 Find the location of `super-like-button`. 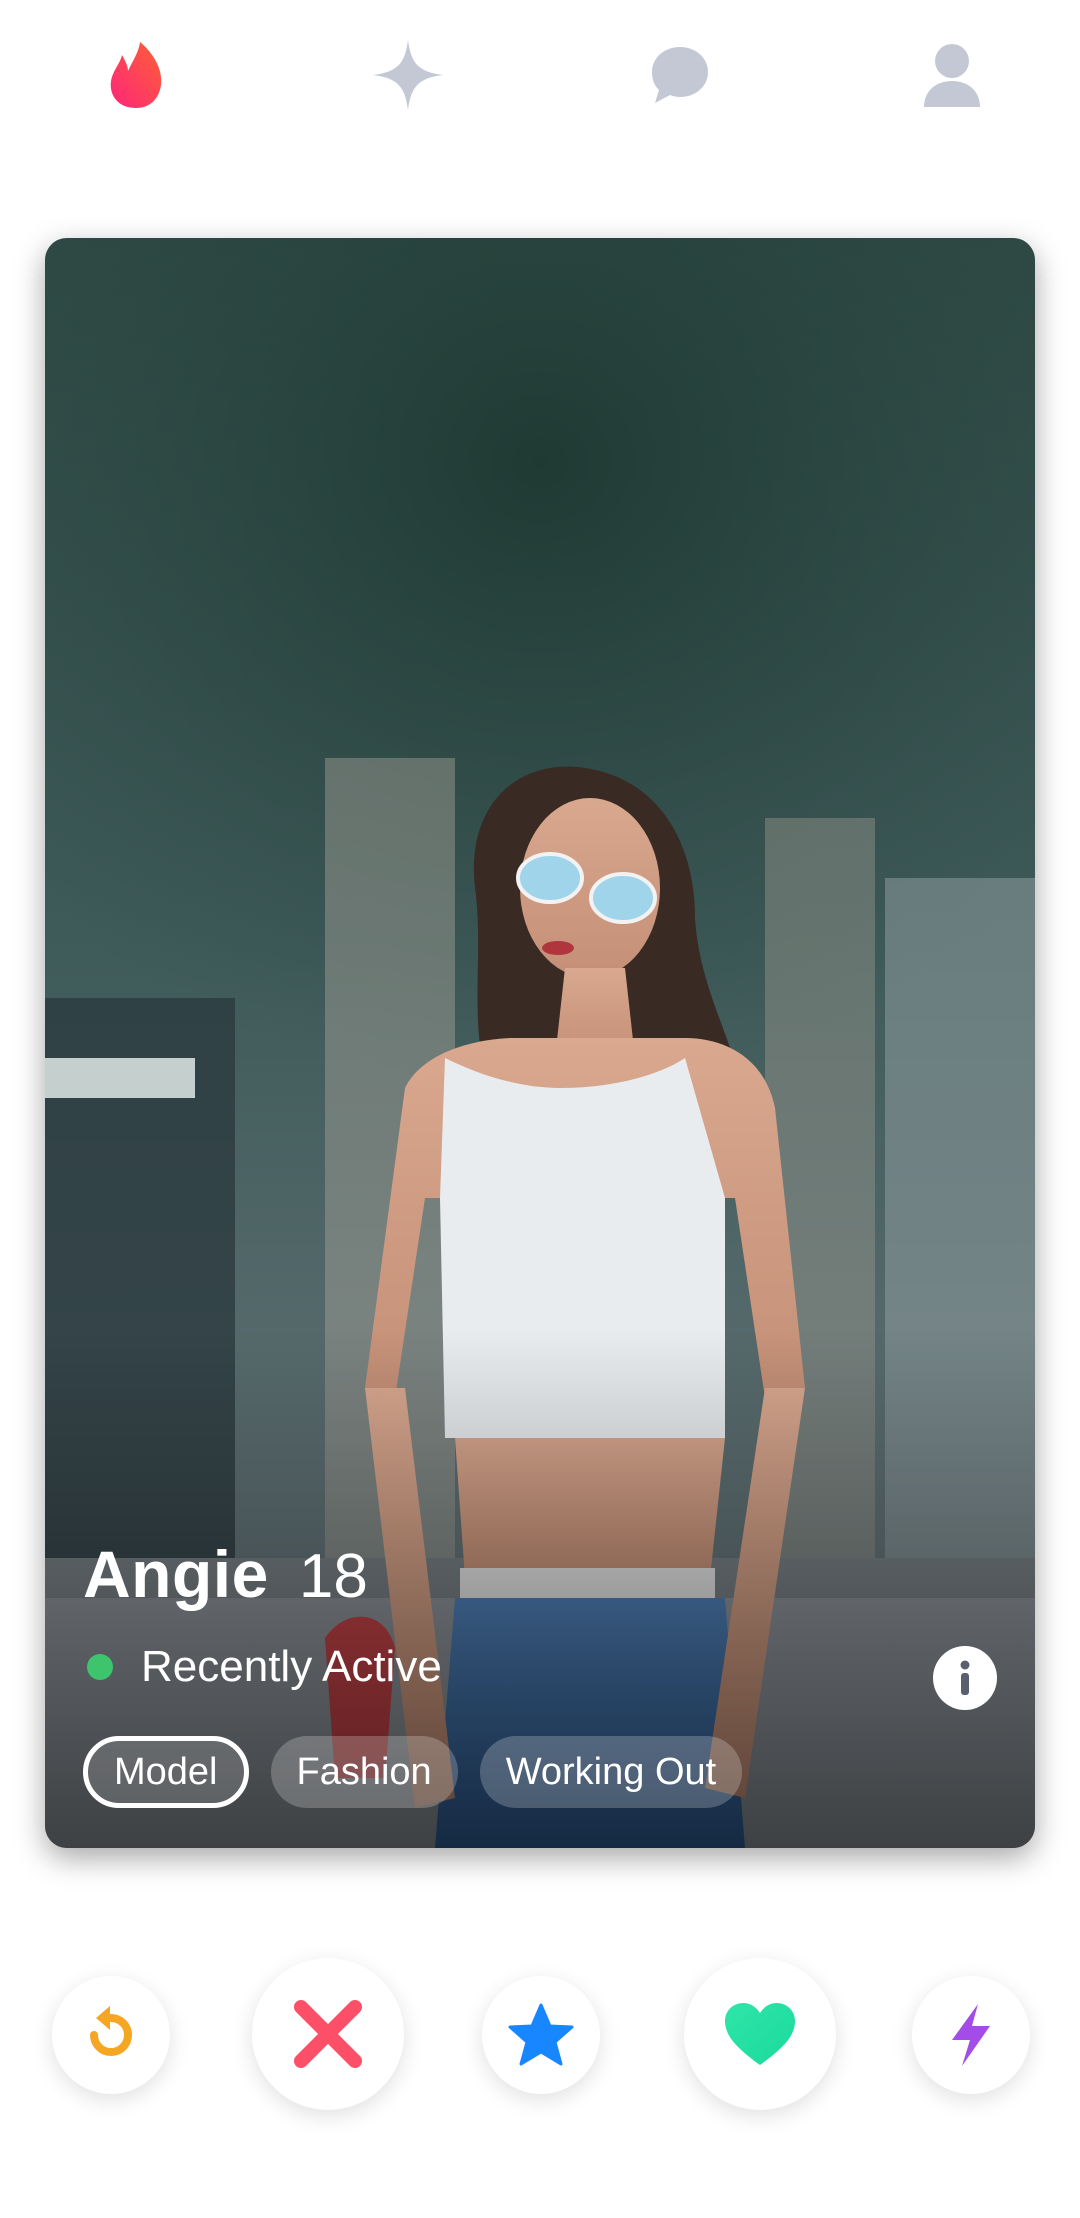

super-like-button is located at coordinates (541, 2035).